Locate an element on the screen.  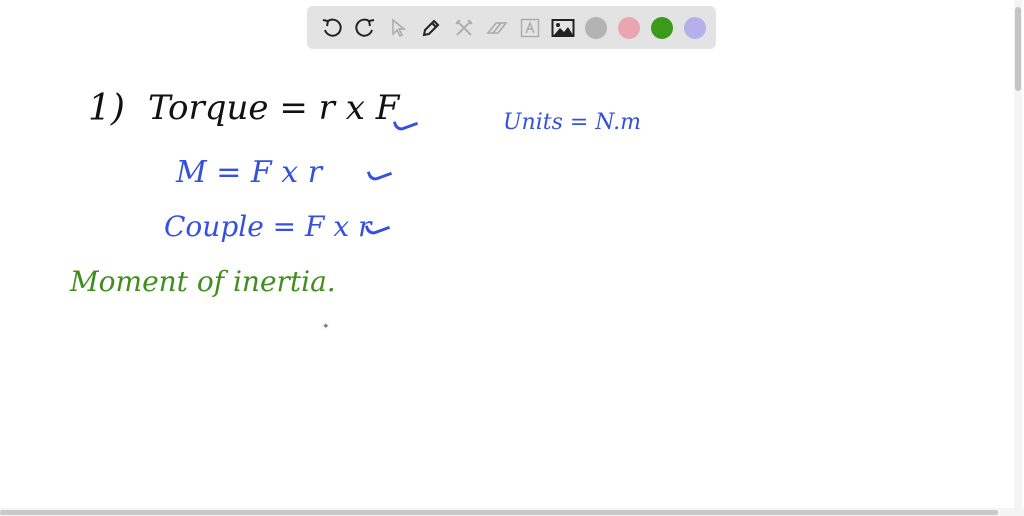
color-swatch-pink is located at coordinates (628, 27).